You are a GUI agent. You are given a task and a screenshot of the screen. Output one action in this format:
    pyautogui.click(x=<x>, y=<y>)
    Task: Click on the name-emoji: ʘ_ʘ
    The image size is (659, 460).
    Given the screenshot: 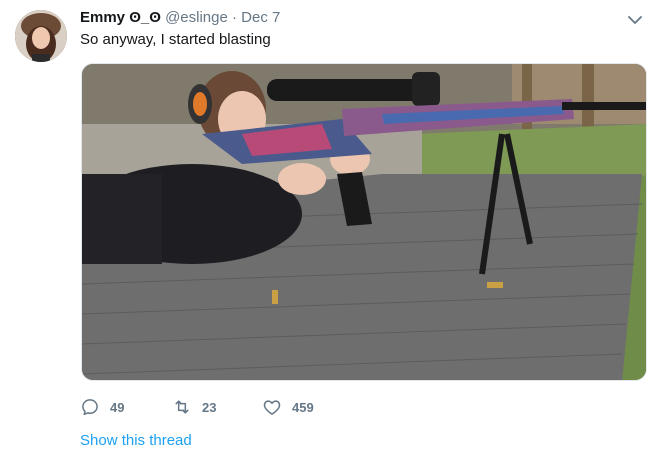 What is the action you would take?
    pyautogui.click(x=145, y=17)
    